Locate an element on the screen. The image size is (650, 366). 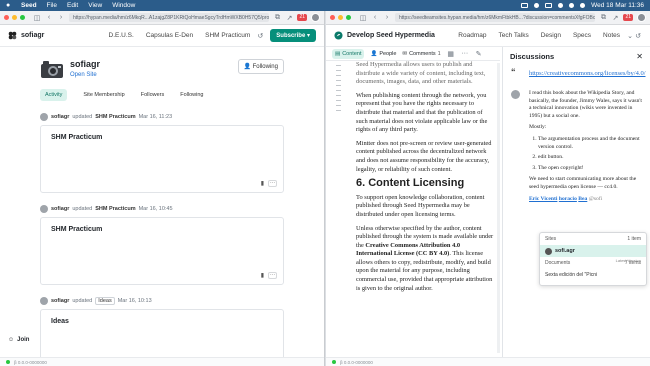
chevron-down-icon: ⌄ is located at coordinates (630, 36).